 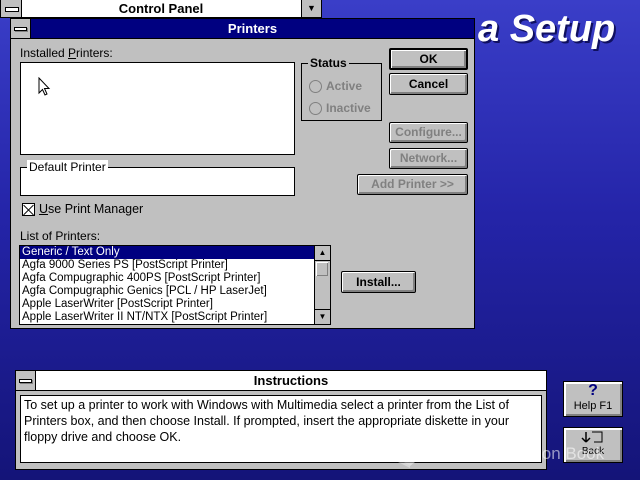 I want to click on scroll-thumb, so click(x=322, y=269).